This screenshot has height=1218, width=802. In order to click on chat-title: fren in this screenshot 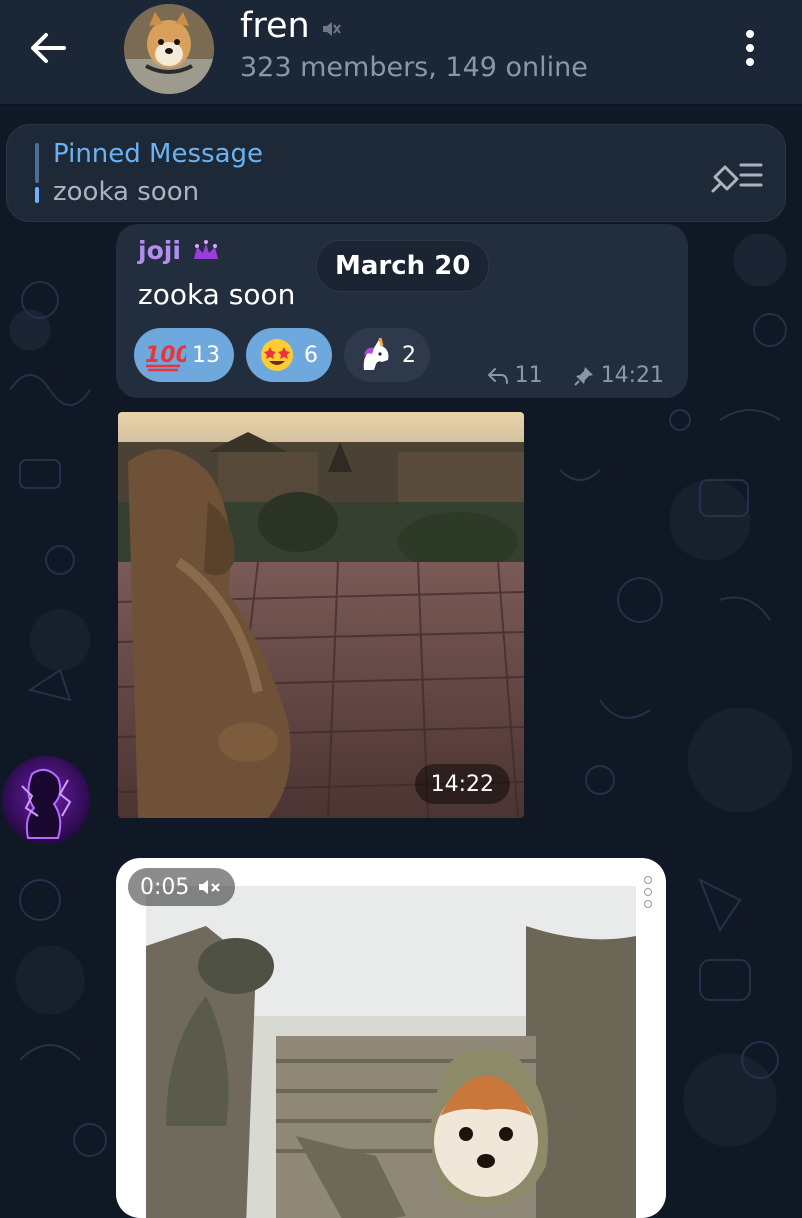, I will do `click(291, 26)`.